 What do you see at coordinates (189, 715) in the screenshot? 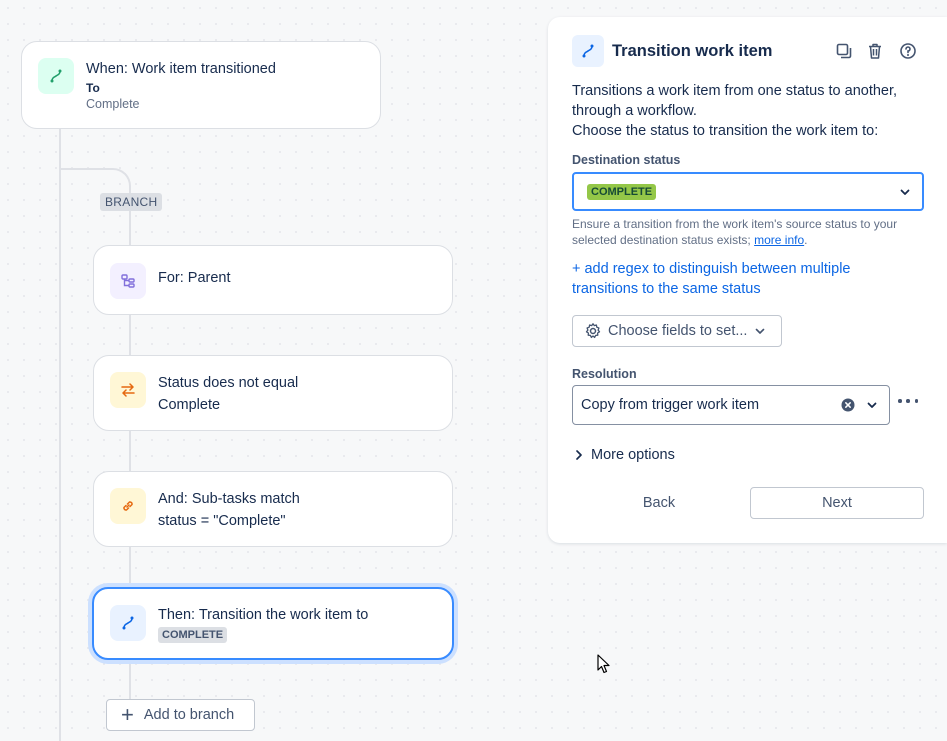
I see `add-to-branch-label: Add to branch` at bounding box center [189, 715].